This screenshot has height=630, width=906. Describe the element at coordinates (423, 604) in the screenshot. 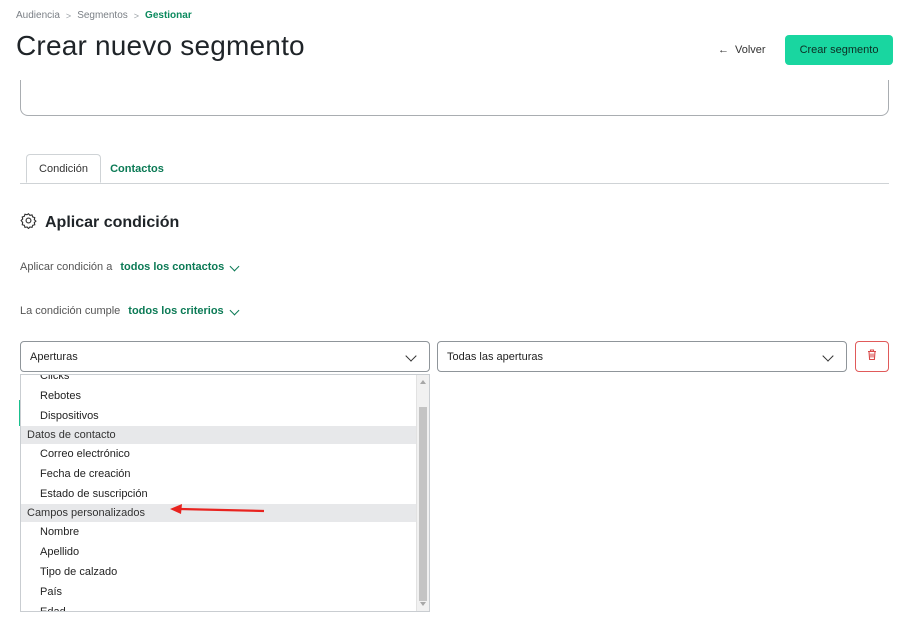

I see `scroll-down-icon` at that location.